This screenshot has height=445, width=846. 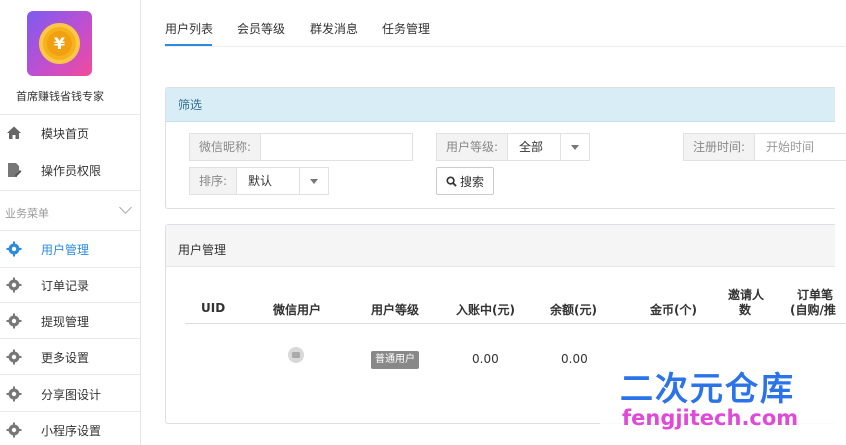 I want to click on sidebar-item-label: 订单记录, so click(x=65, y=285).